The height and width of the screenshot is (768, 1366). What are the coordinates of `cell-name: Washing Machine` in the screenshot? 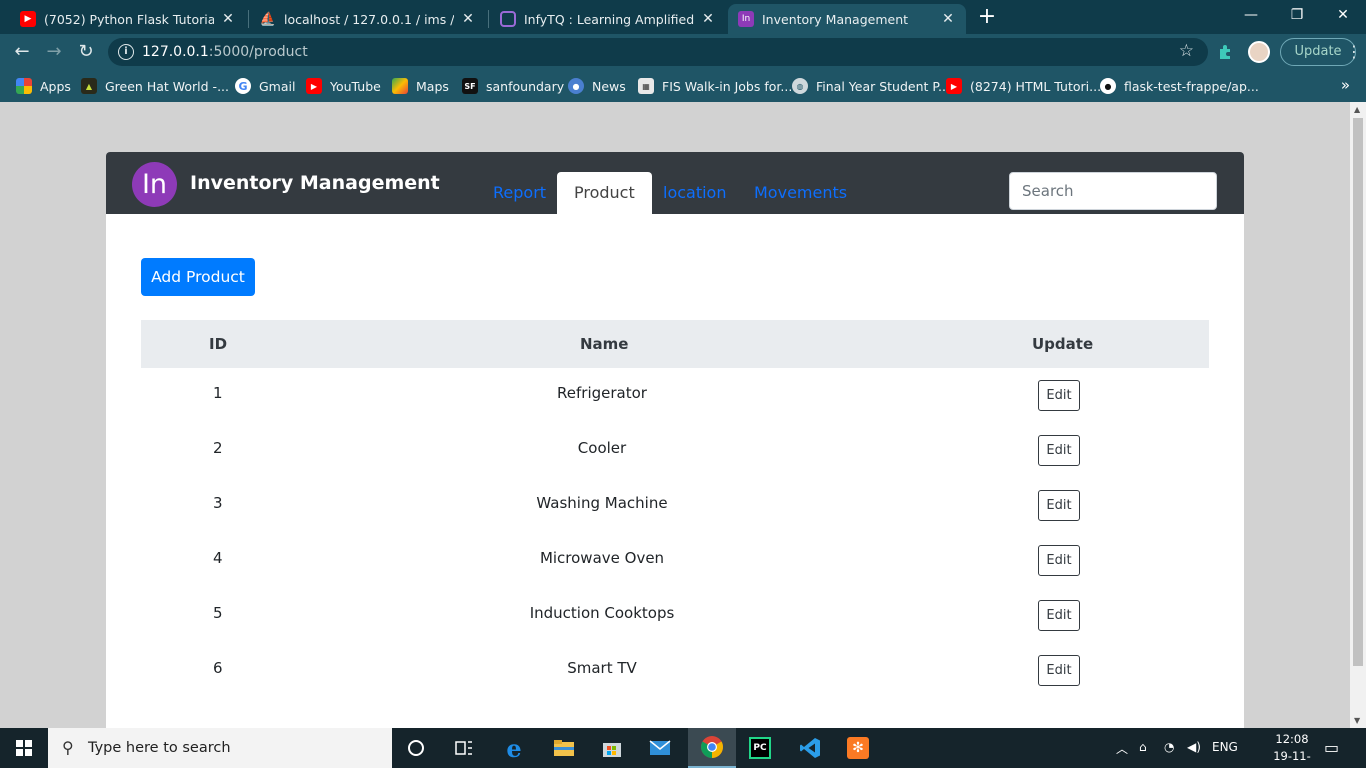 It's located at (602, 503).